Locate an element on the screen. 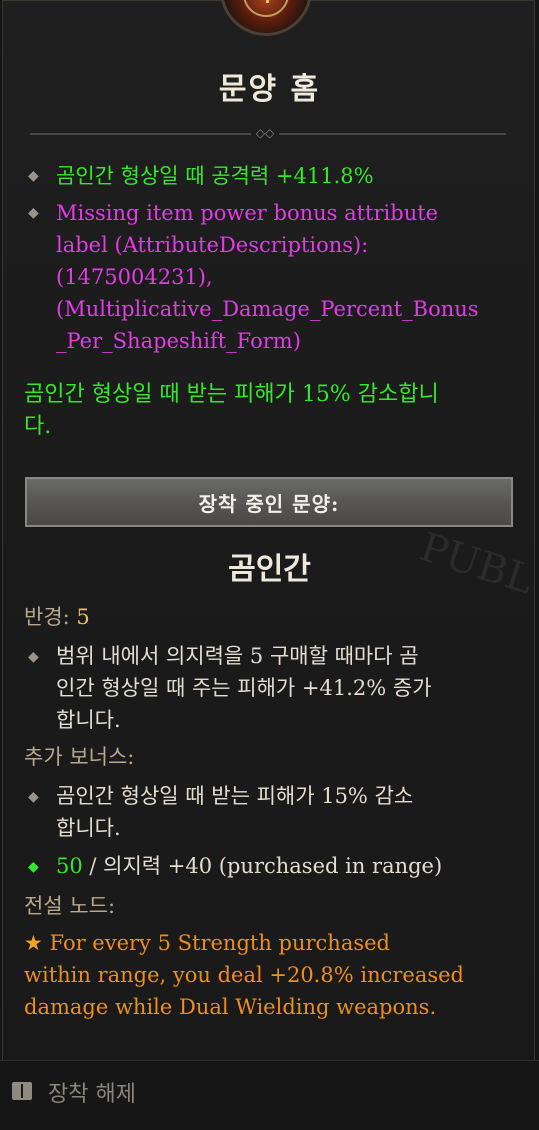 The height and width of the screenshot is (1130, 539). footer-divider is located at coordinates (269, 1060).